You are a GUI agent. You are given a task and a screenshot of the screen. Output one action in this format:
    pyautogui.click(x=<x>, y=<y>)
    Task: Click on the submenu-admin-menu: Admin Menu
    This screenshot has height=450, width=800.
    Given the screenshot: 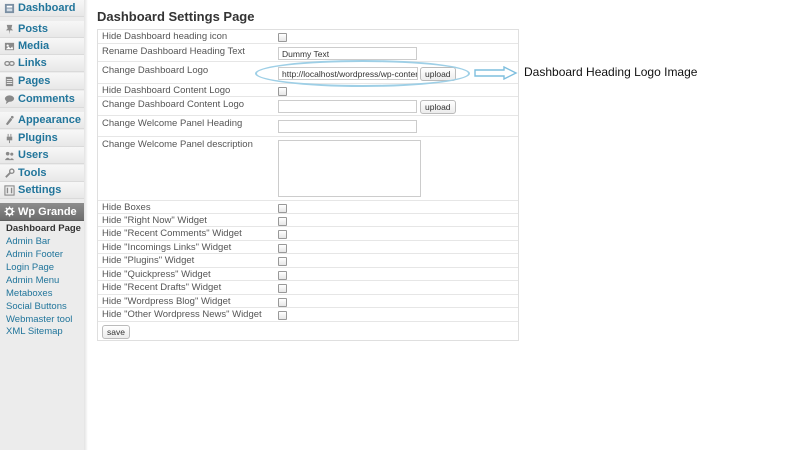 What is the action you would take?
    pyautogui.click(x=32, y=281)
    